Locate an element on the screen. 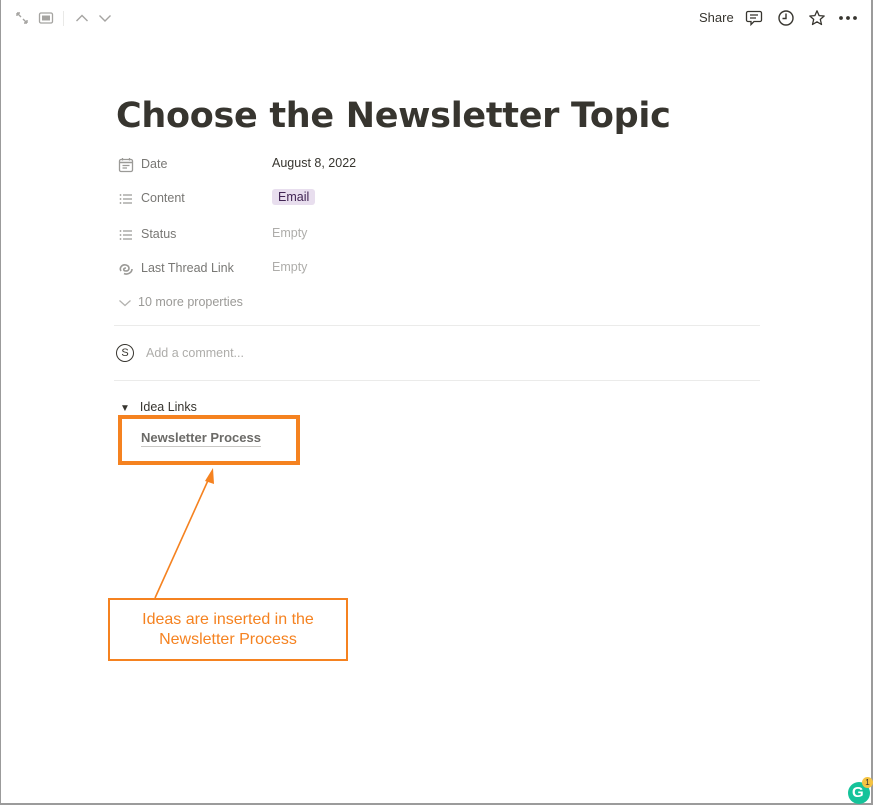 This screenshot has height=807, width=875. property-value-date: August 8, 2022 is located at coordinates (314, 163).